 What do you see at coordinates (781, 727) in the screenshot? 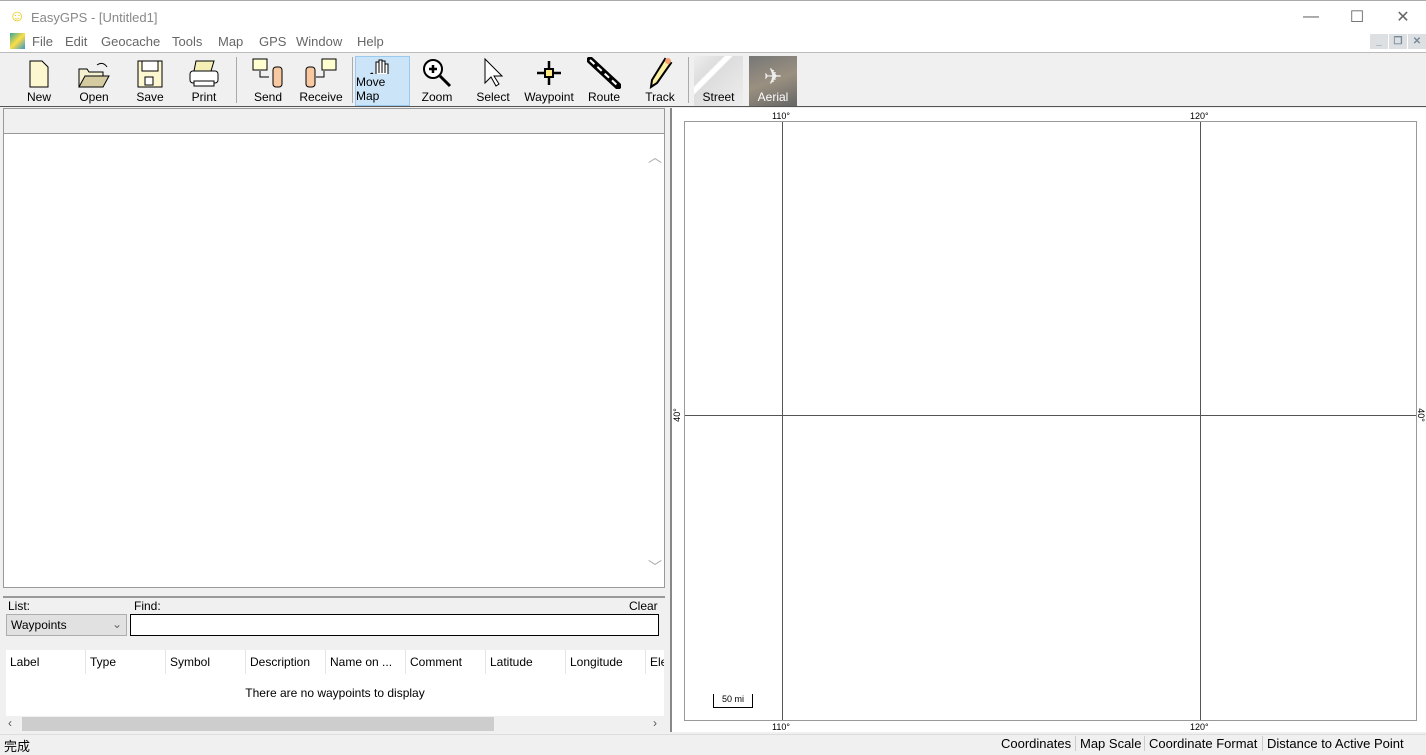
I see `lon-label-bottom-110: 110°` at bounding box center [781, 727].